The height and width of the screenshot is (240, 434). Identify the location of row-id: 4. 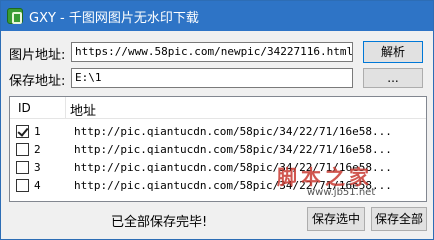
(37, 185).